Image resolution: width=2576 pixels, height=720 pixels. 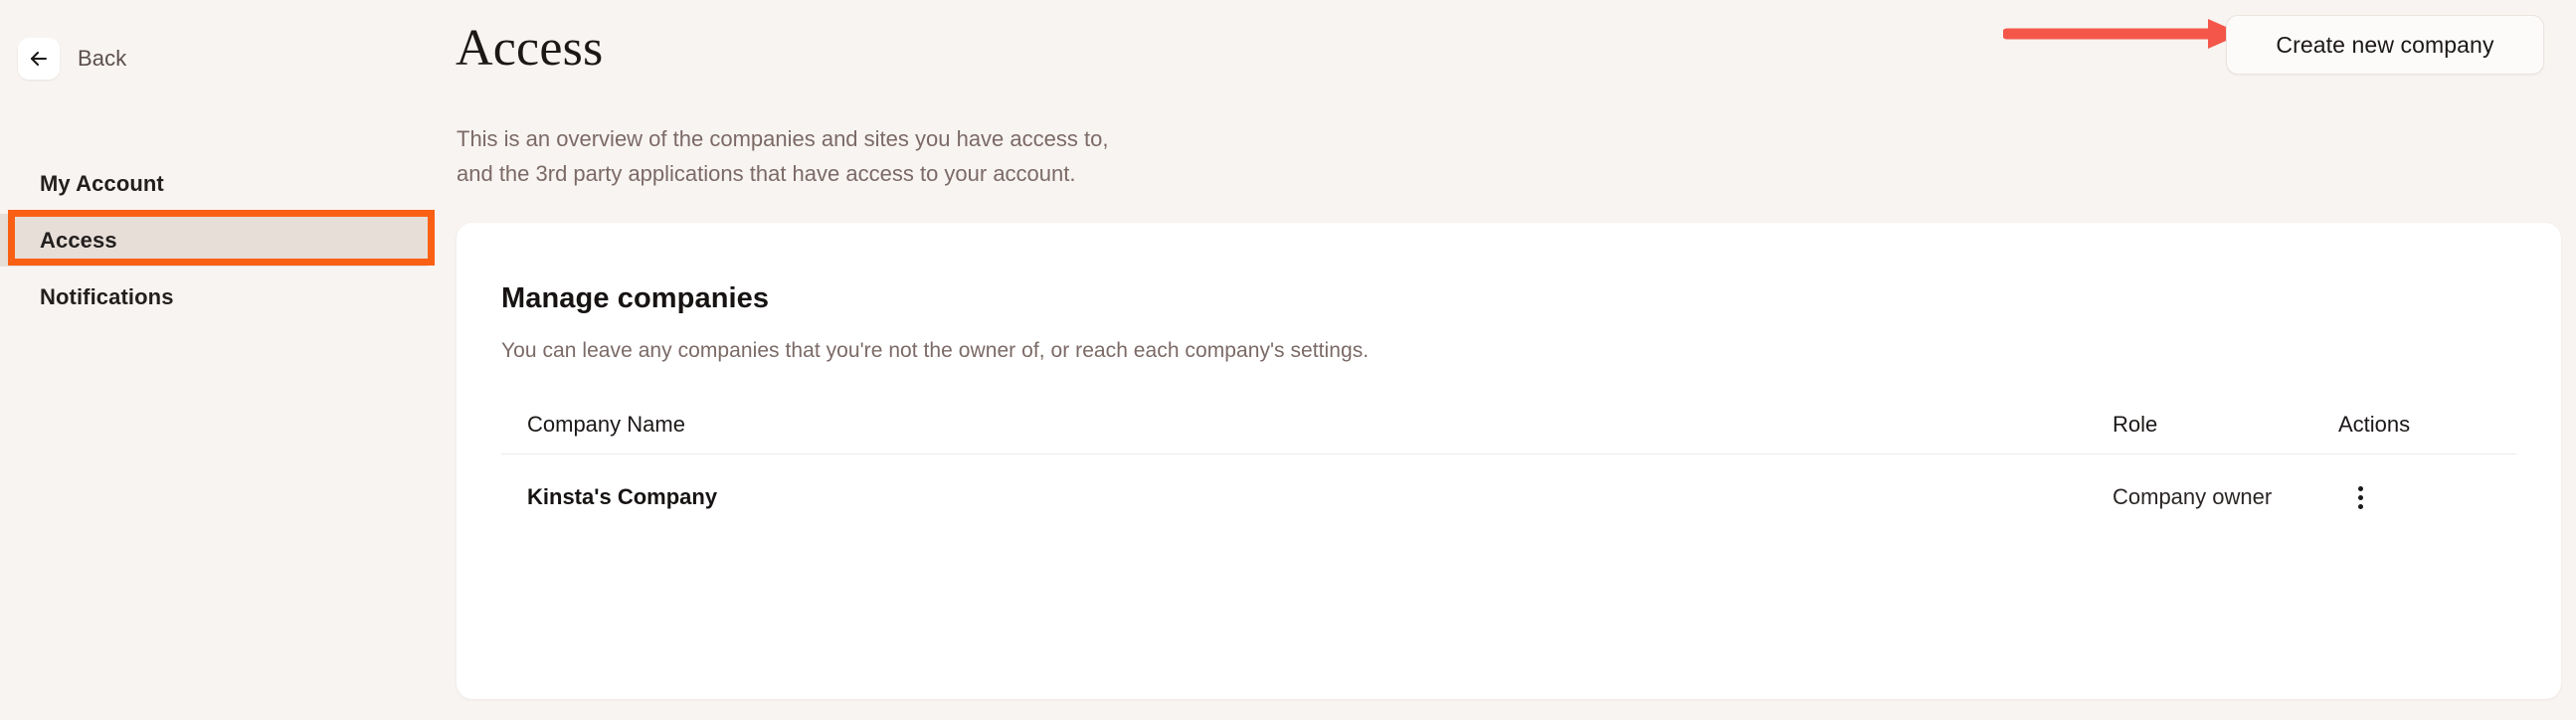 I want to click on cell-actions, so click(x=2360, y=497).